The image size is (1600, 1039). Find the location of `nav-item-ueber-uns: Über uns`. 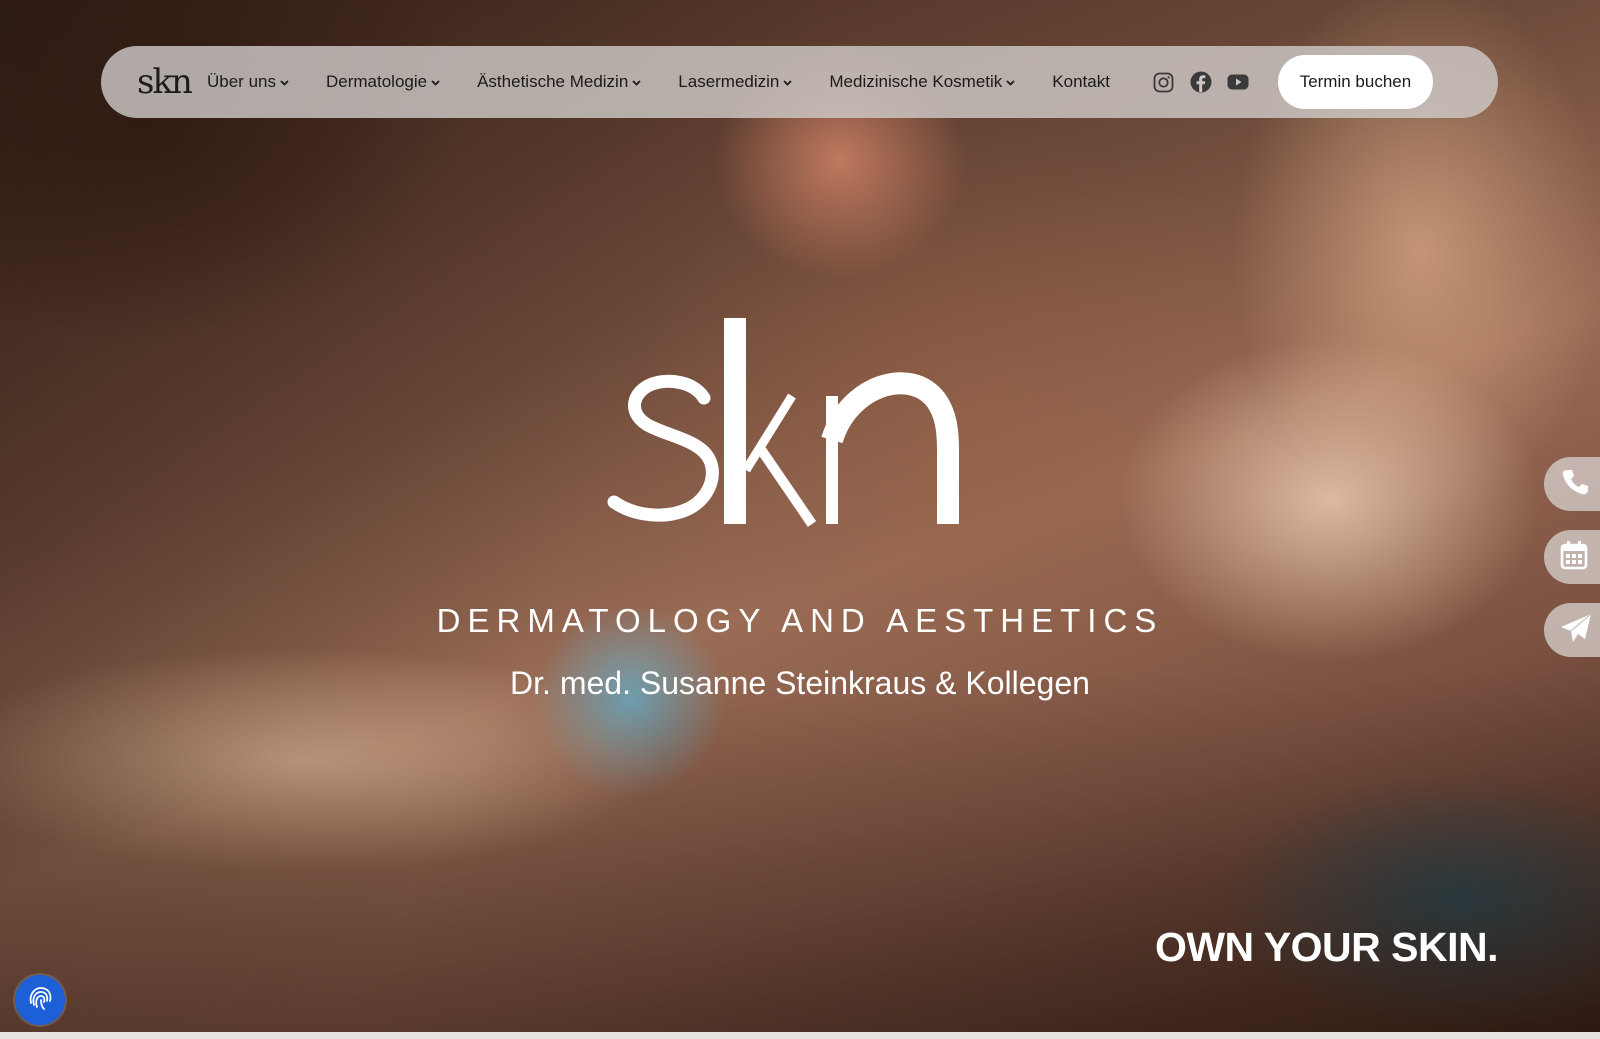

nav-item-ueber-uns: Über uns is located at coordinates (248, 82).